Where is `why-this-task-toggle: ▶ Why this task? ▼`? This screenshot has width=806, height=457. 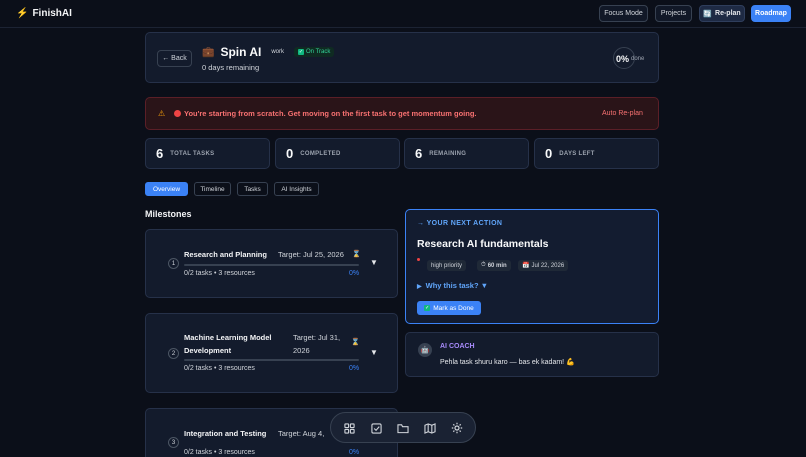
why-this-task-toggle: ▶ Why this task? ▼ is located at coordinates (452, 285).